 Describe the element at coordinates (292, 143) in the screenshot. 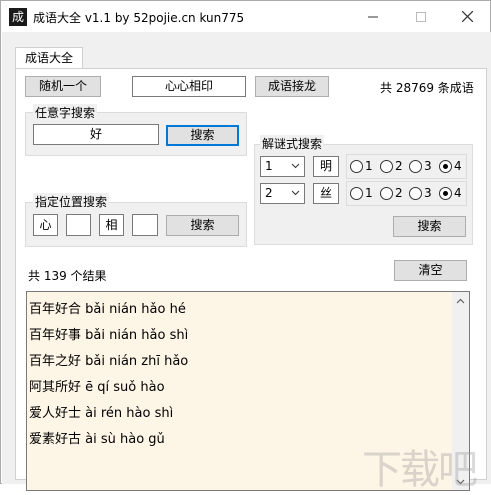

I see `riddle-search-label: 解谜式搜索` at that location.